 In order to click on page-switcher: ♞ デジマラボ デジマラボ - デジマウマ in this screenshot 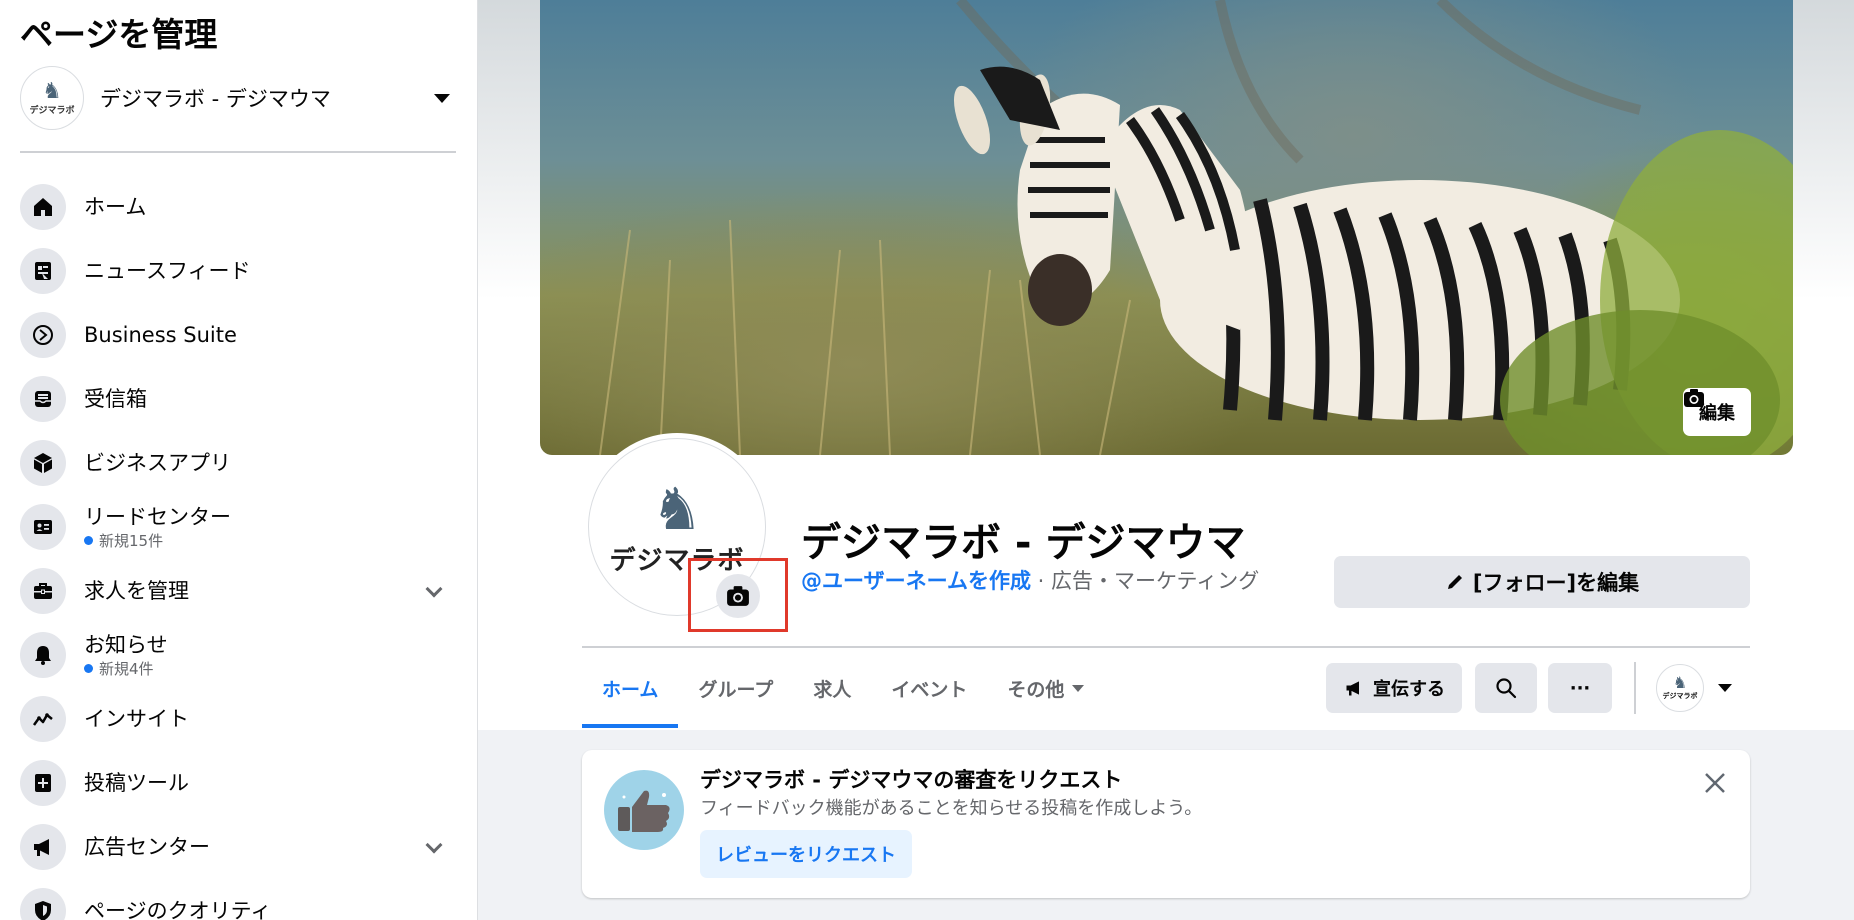, I will do `click(238, 98)`.